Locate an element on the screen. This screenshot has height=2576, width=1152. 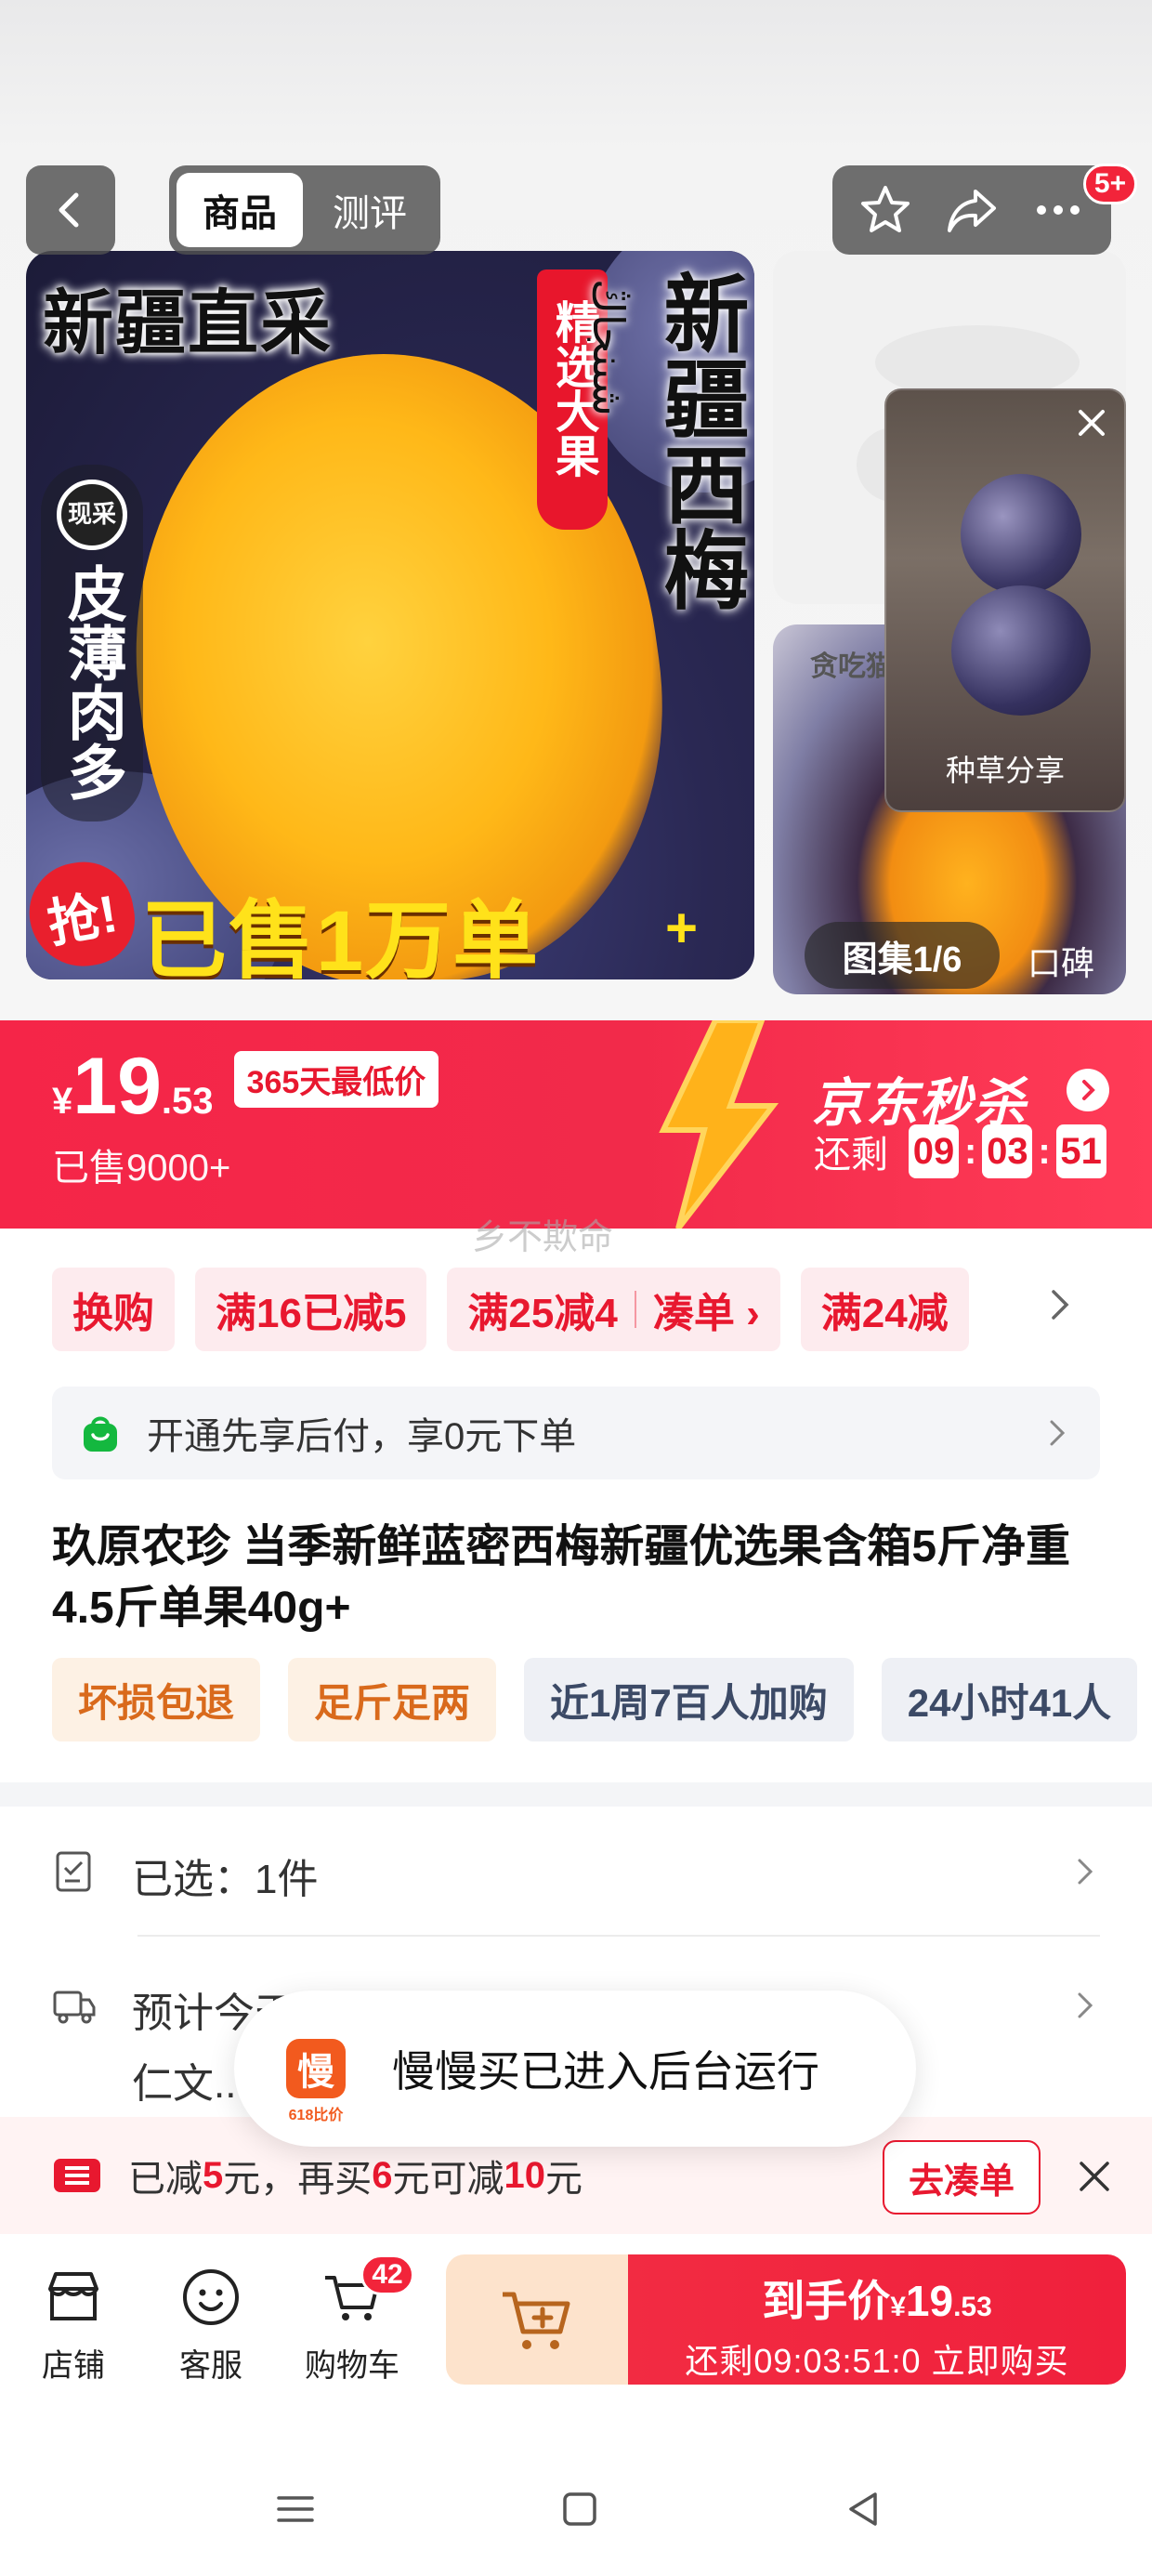
divider is located at coordinates (618, 1936).